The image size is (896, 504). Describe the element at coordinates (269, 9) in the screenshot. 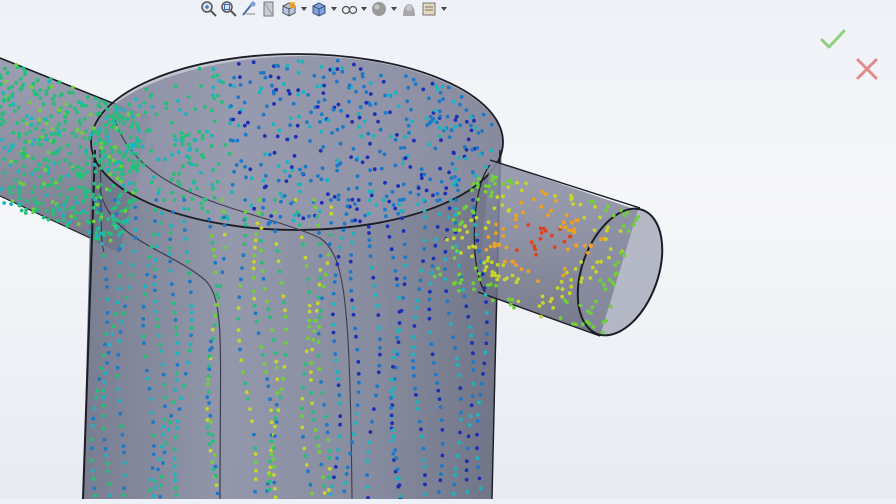

I see `section-view-button` at that location.